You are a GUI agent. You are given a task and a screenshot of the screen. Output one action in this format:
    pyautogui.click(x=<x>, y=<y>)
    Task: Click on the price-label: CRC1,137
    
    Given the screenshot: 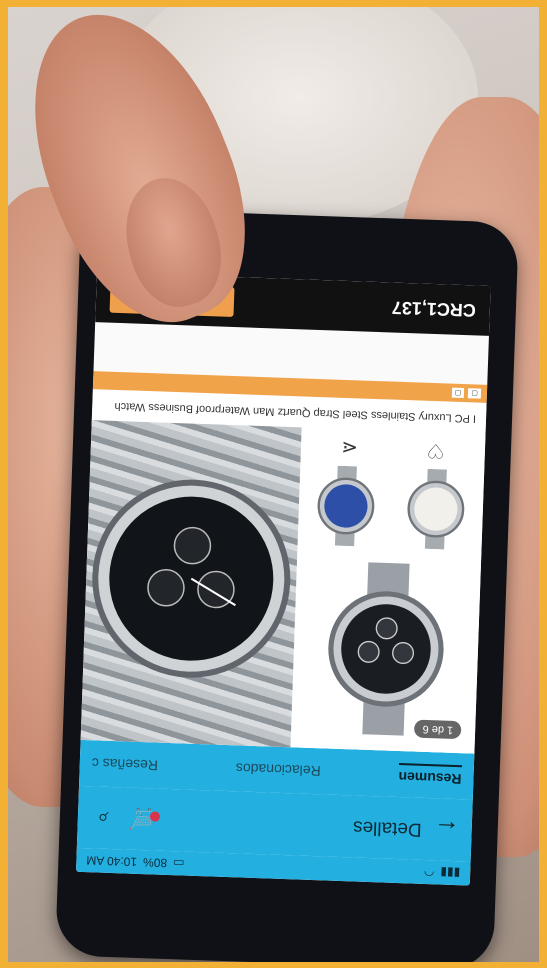 What is the action you would take?
    pyautogui.click(x=434, y=309)
    